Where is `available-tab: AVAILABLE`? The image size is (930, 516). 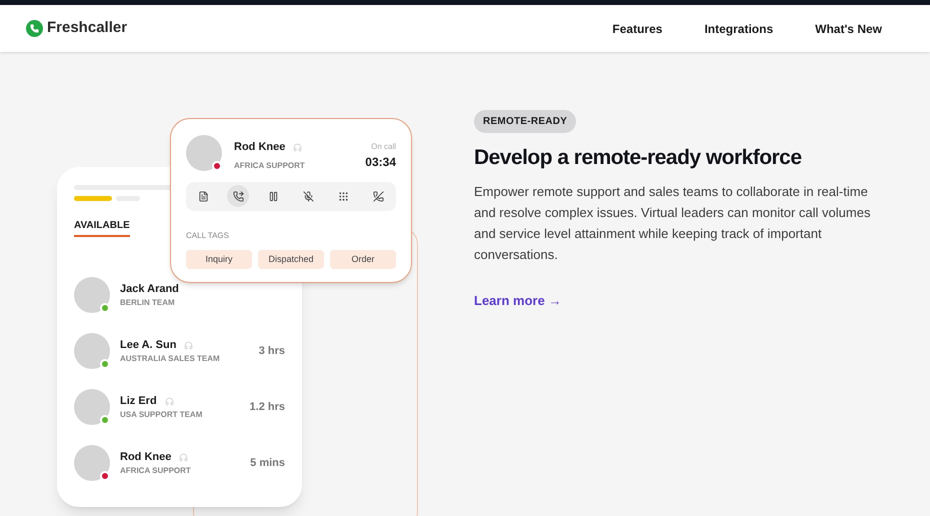
available-tab: AVAILABLE is located at coordinates (102, 227).